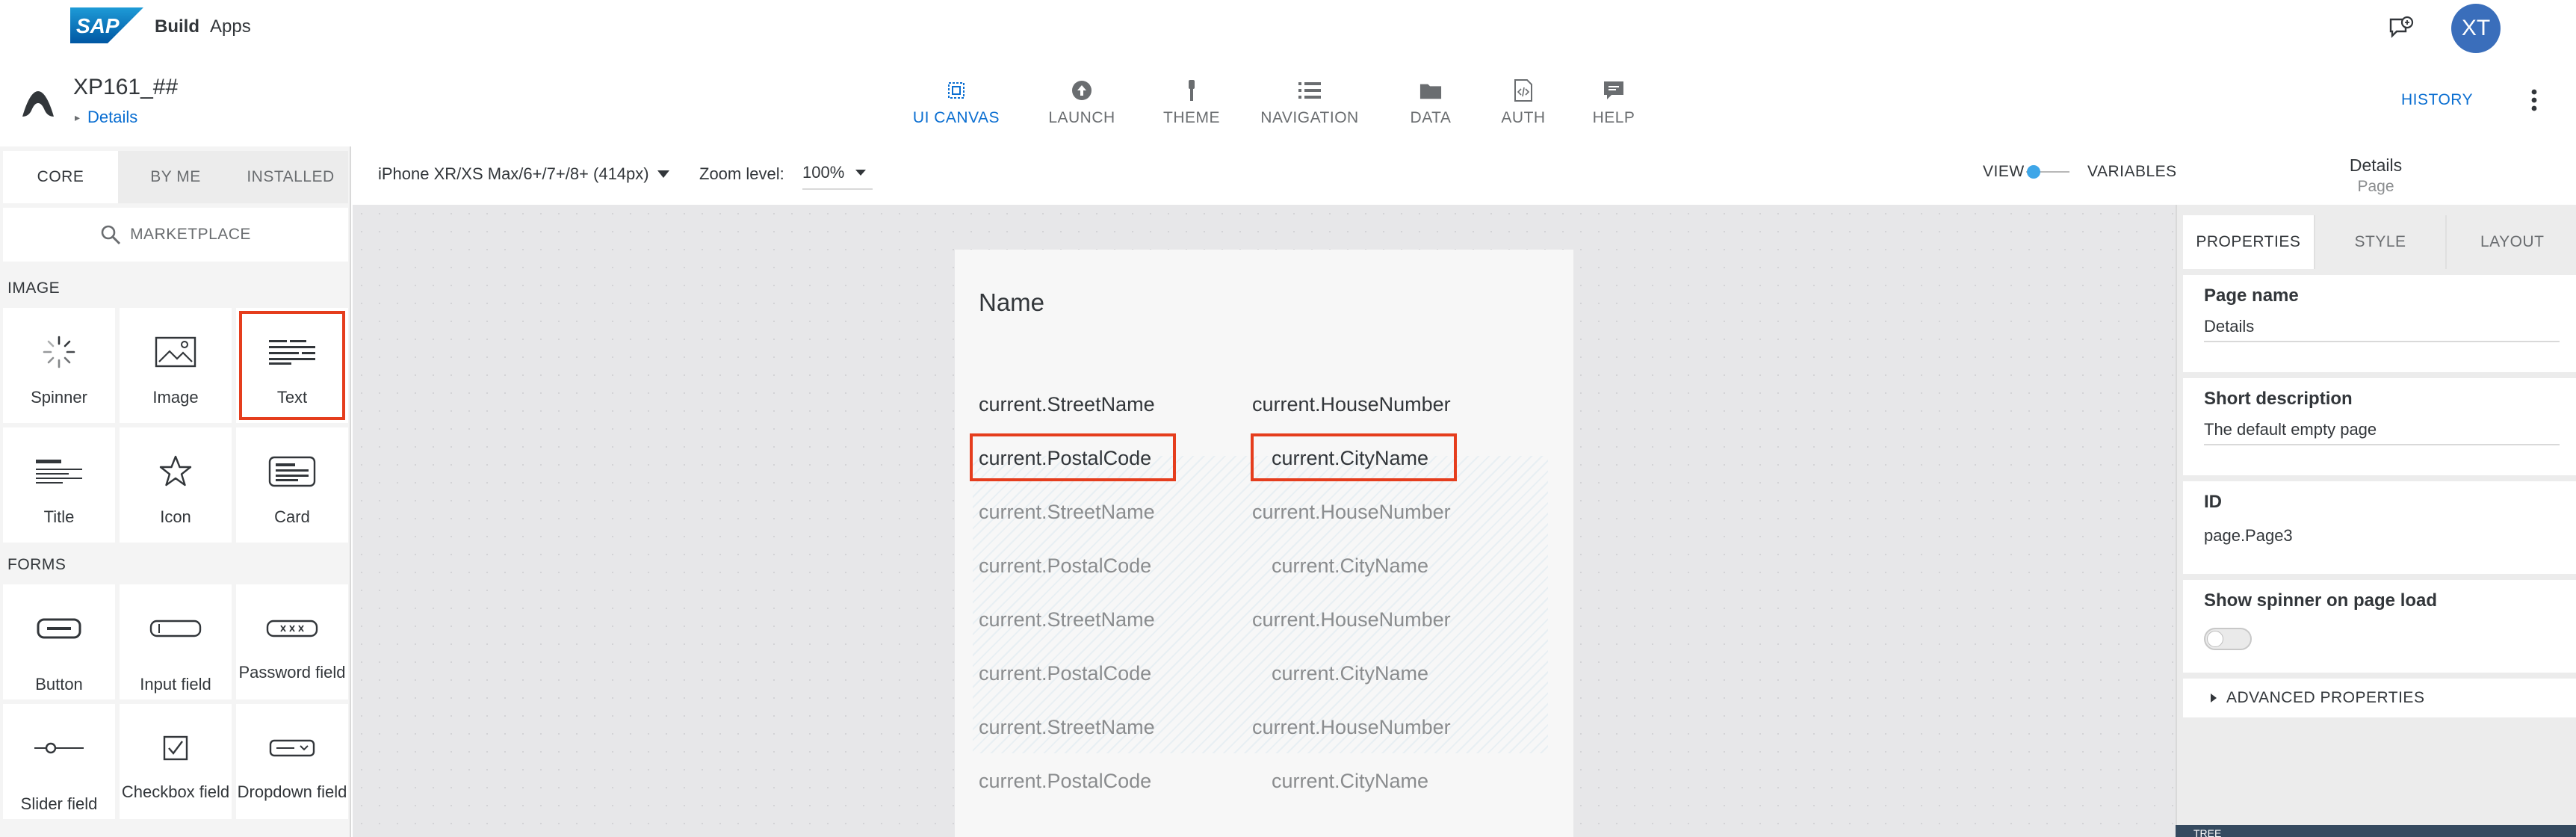 This screenshot has height=837, width=2576. Describe the element at coordinates (2321, 600) in the screenshot. I see `show-spinner-label: Show spinner on page load` at that location.